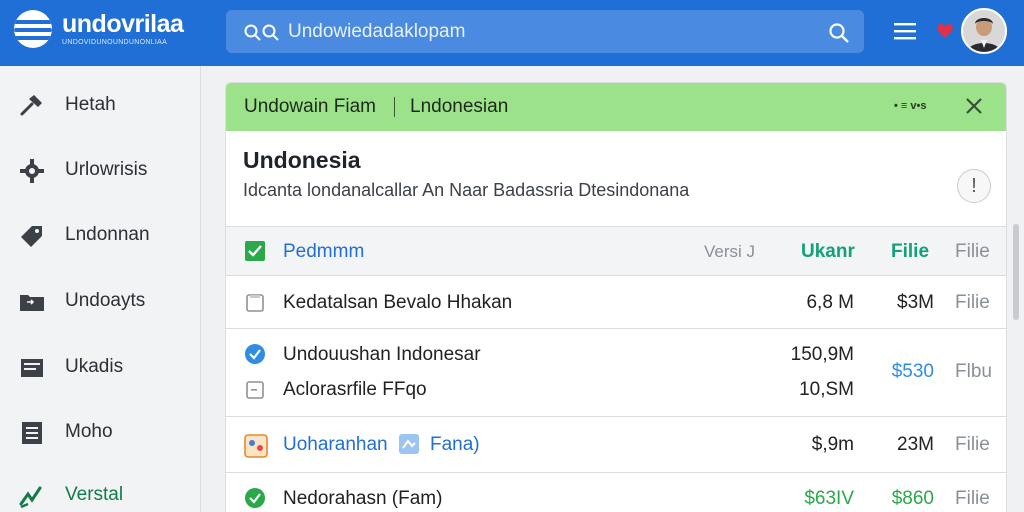 The image size is (1024, 512). Describe the element at coordinates (826, 389) in the screenshot. I see `row-size: 10,SM` at that location.